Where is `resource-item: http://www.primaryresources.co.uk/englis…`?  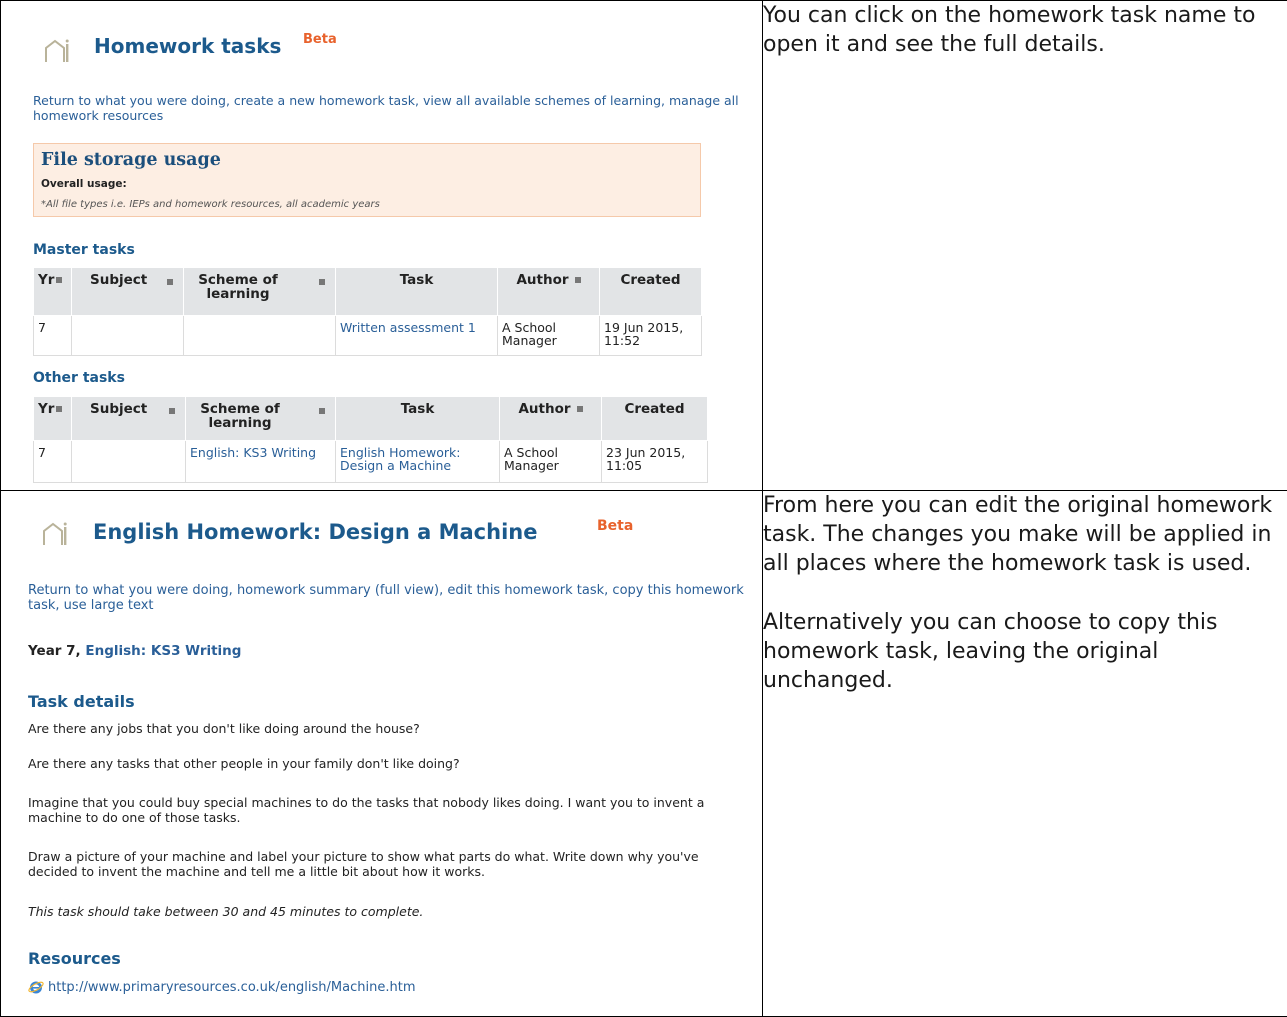
resource-item: http://www.primaryresources.co.uk/englis… is located at coordinates (221, 987).